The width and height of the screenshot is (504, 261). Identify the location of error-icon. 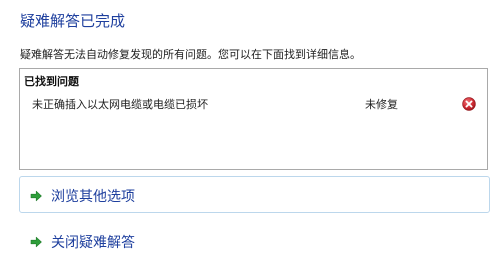
(469, 103).